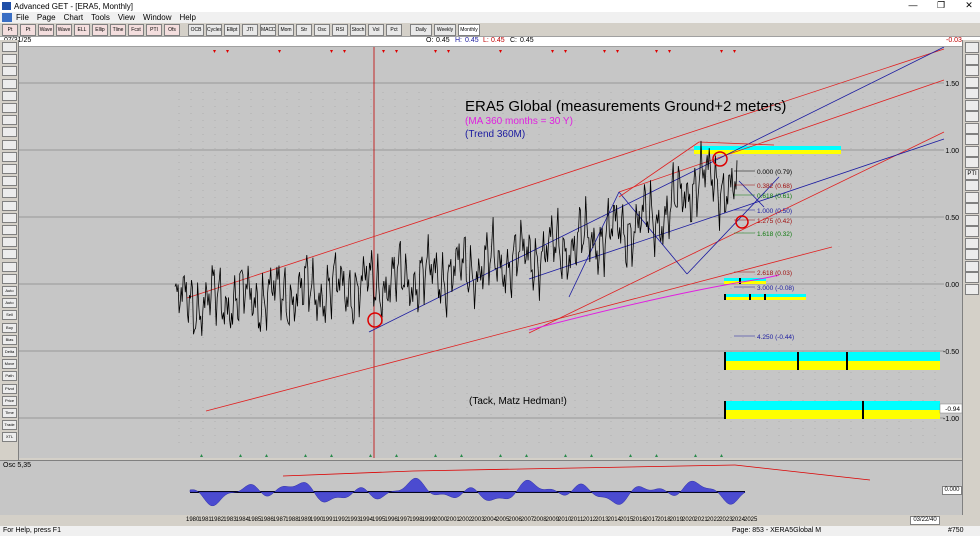  I want to click on toolbar-button-fcst: Fcst, so click(136, 30).